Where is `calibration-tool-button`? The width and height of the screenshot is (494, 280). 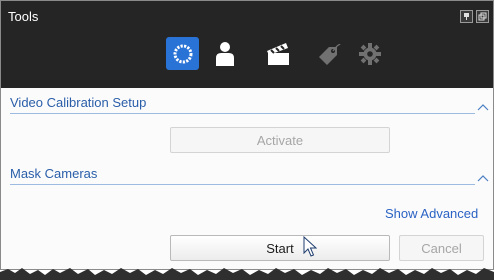 calibration-tool-button is located at coordinates (182, 53).